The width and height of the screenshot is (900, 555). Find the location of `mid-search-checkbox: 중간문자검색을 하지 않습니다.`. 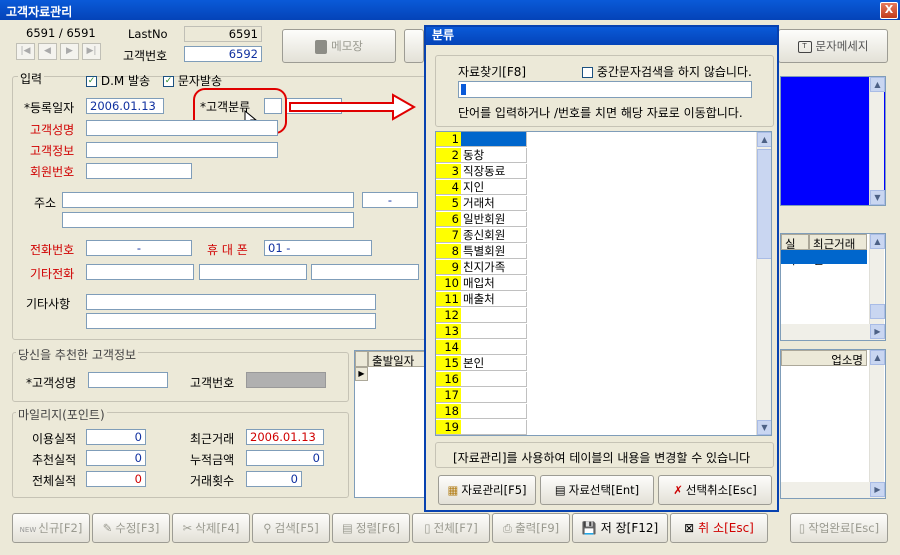

mid-search-checkbox: 중간문자검색을 하지 않습니다. is located at coordinates (667, 71).